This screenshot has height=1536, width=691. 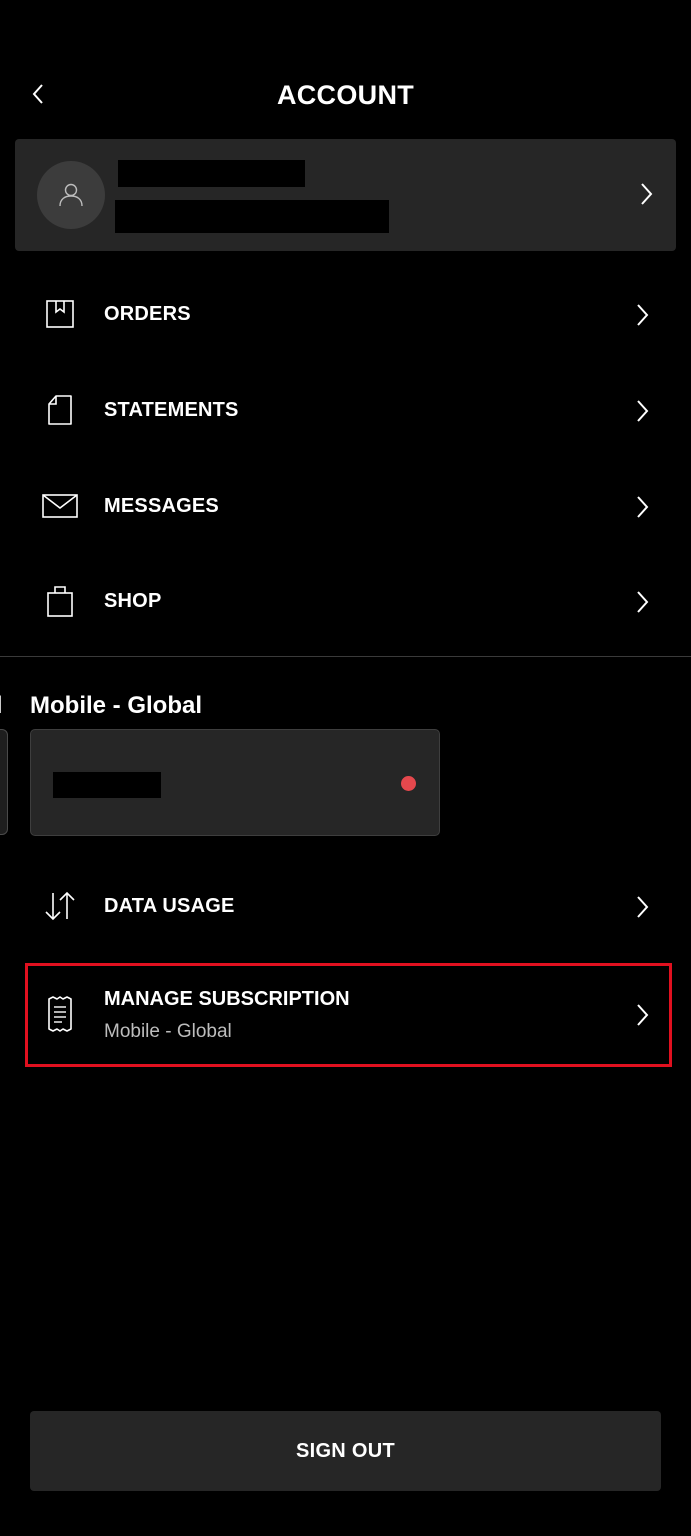 I want to click on manage-subscription-label: MANAGE SUBSCRIPTION, so click(x=227, y=999).